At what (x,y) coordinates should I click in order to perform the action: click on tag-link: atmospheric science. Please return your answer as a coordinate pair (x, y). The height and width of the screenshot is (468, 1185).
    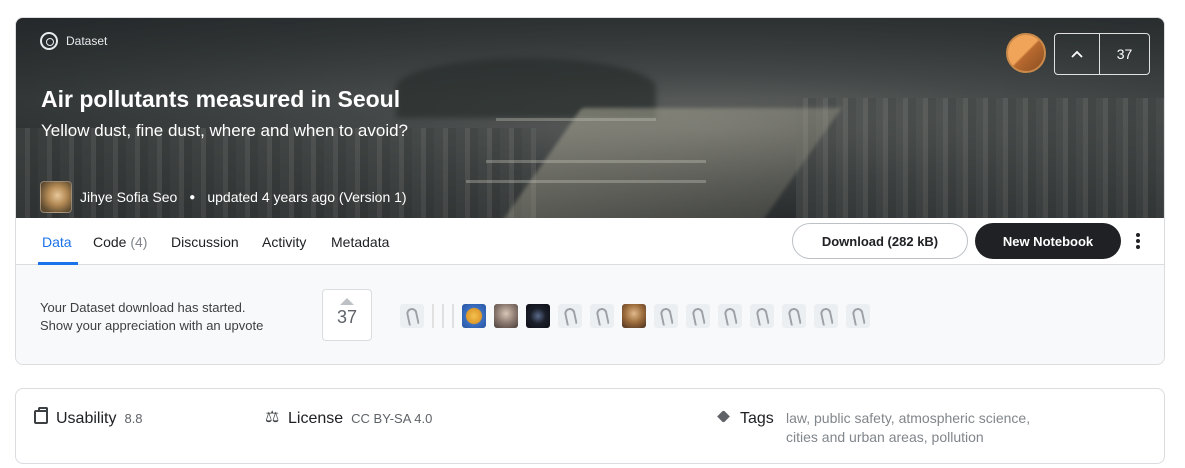
    Looking at the image, I should click on (963, 418).